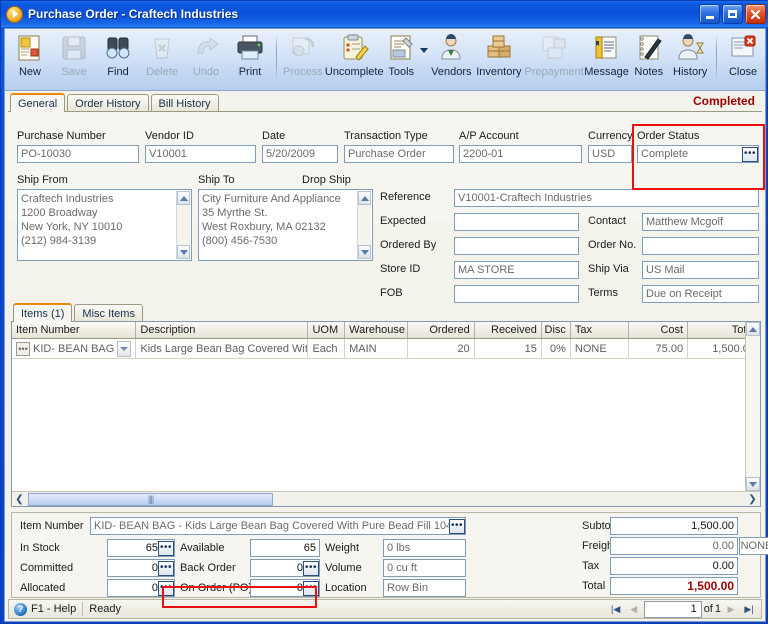 The width and height of the screenshot is (768, 624). What do you see at coordinates (556, 349) in the screenshot?
I see `cell-disc: 0%` at bounding box center [556, 349].